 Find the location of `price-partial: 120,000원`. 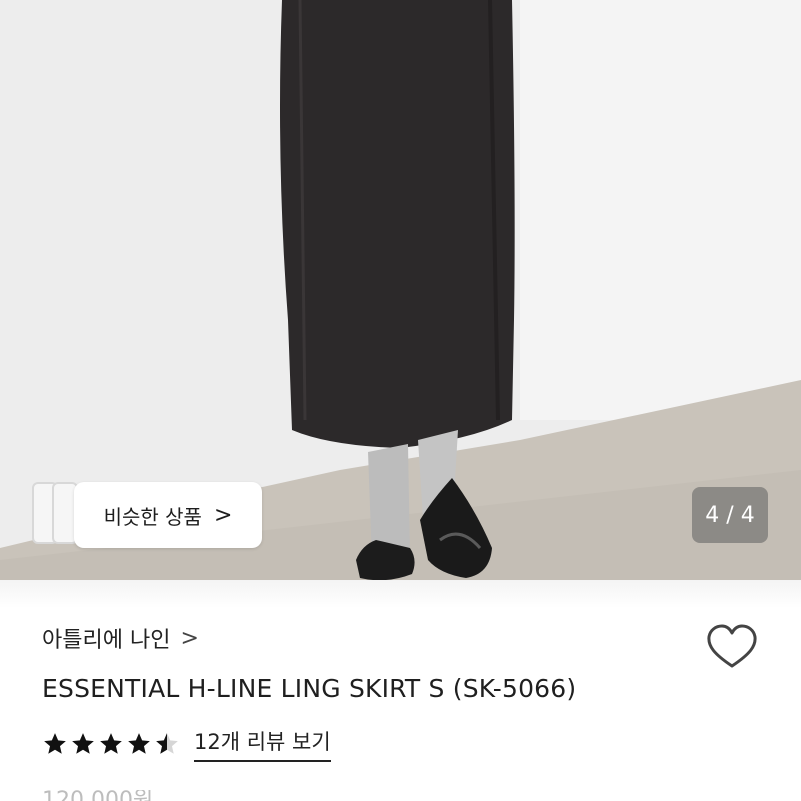

price-partial: 120,000원 is located at coordinates (97, 795).